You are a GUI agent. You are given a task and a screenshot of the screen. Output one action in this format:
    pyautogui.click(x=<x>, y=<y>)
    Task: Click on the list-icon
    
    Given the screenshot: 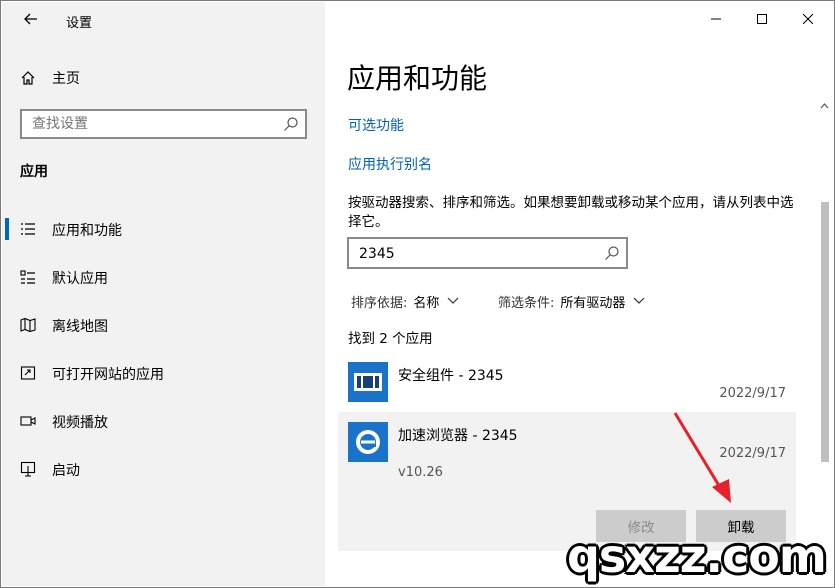 What is the action you would take?
    pyautogui.click(x=28, y=229)
    